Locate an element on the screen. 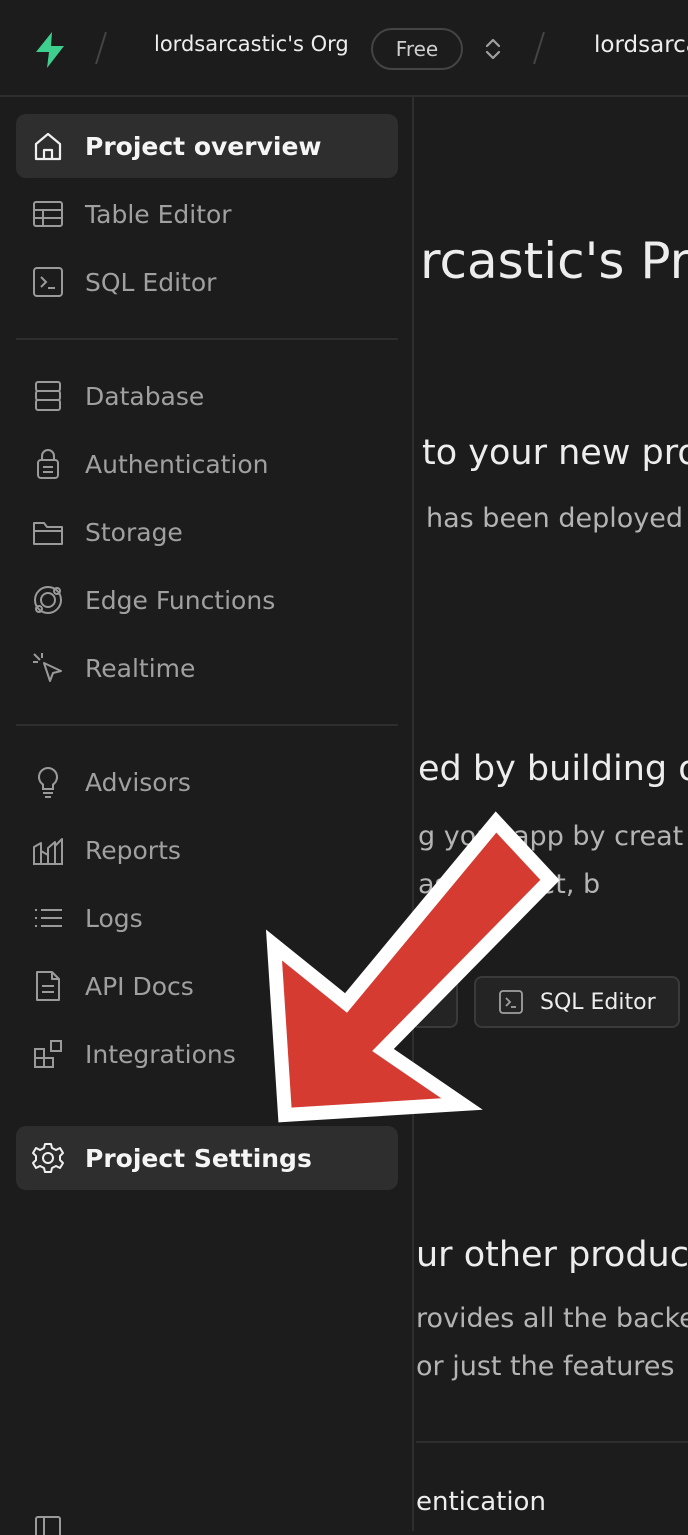  sidebar-item-label: API Docs is located at coordinates (139, 986).